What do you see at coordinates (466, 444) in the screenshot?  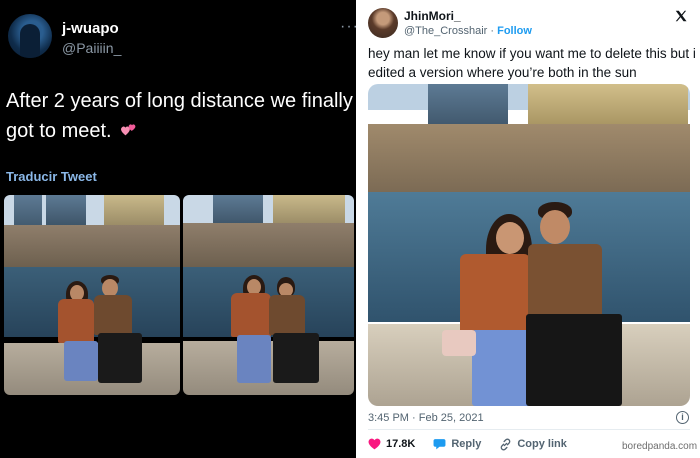 I see `reply-label: Reply` at bounding box center [466, 444].